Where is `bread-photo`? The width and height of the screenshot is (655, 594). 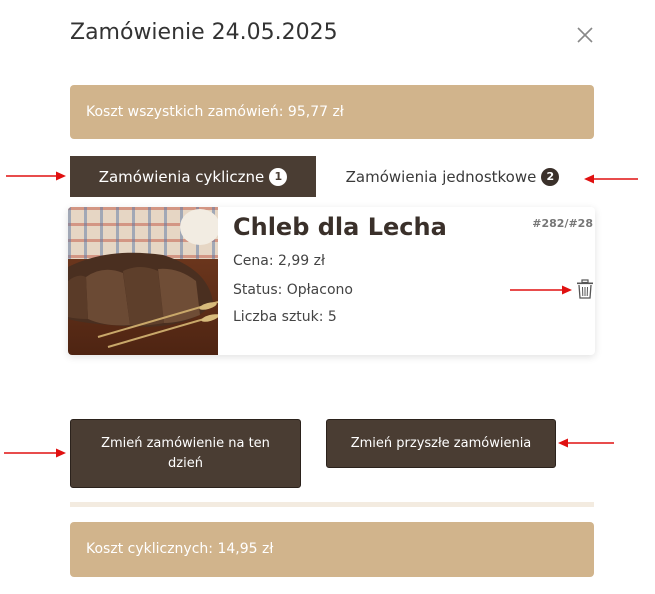 bread-photo is located at coordinates (143, 281).